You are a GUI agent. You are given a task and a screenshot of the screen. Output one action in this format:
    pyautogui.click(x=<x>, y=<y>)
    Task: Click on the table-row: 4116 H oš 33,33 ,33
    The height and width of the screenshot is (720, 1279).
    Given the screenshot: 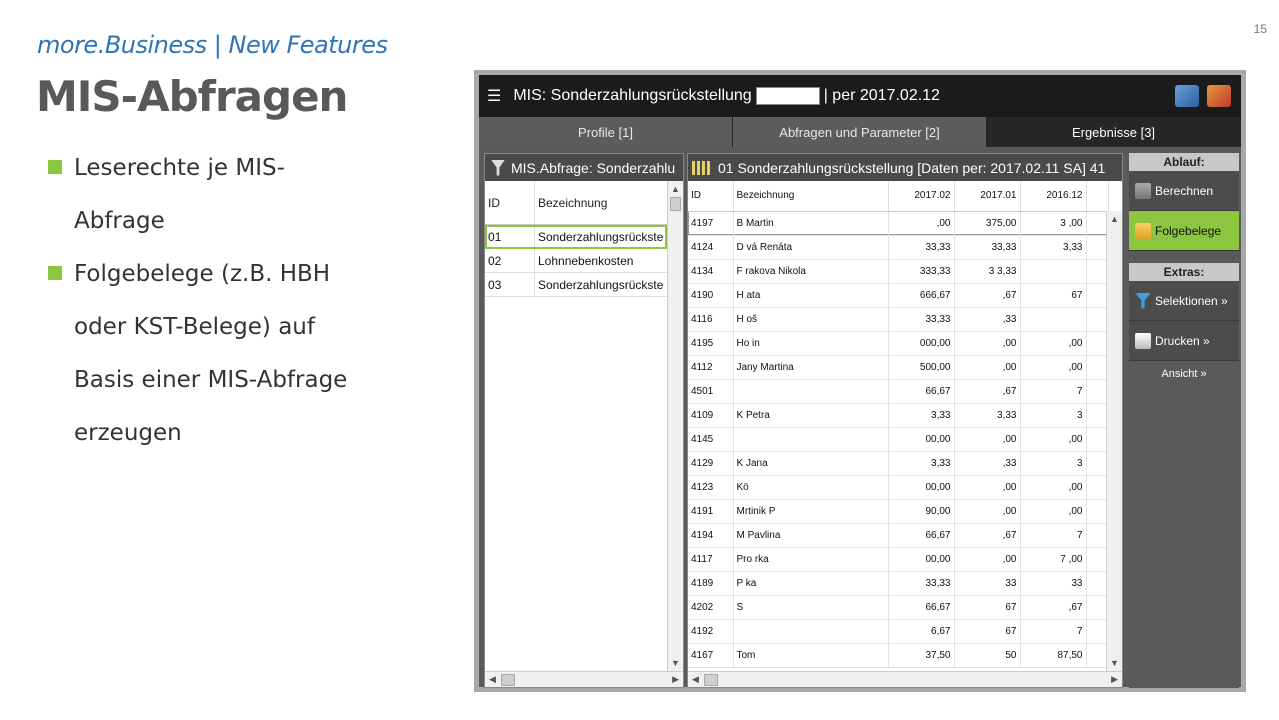 What is the action you would take?
    pyautogui.click(x=898, y=319)
    